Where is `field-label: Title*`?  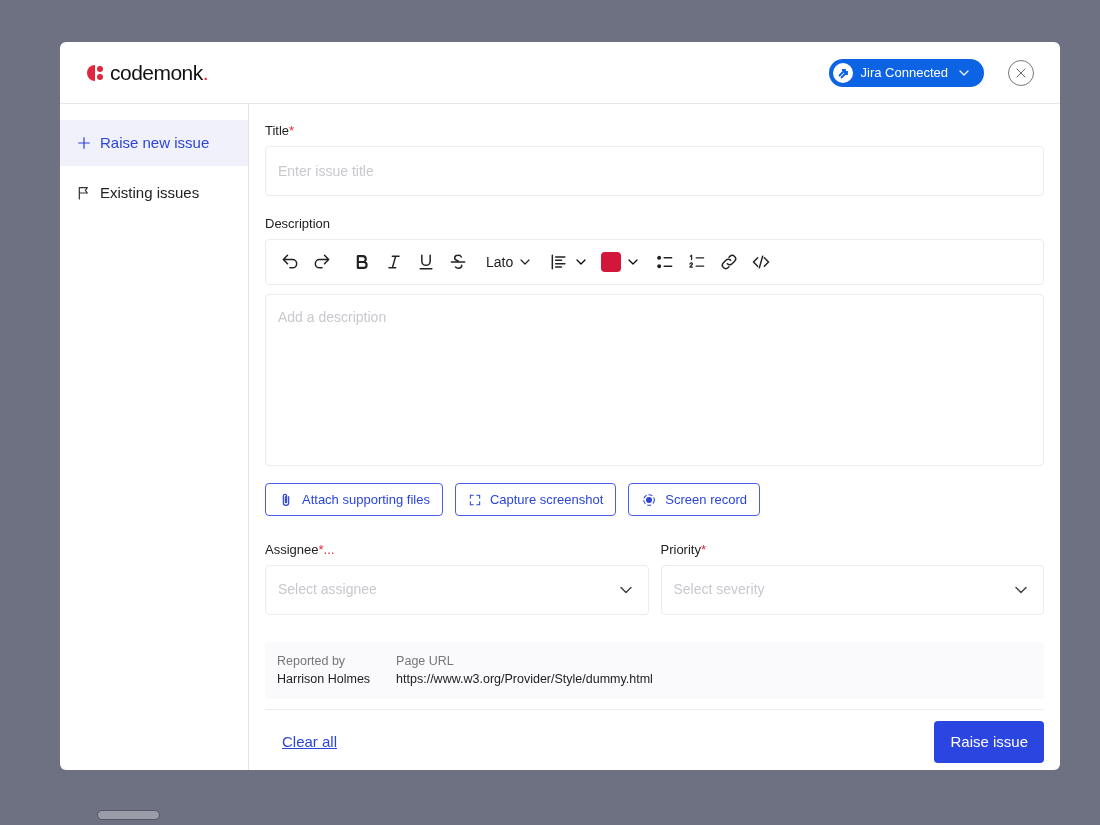
field-label: Title* is located at coordinates (280, 130).